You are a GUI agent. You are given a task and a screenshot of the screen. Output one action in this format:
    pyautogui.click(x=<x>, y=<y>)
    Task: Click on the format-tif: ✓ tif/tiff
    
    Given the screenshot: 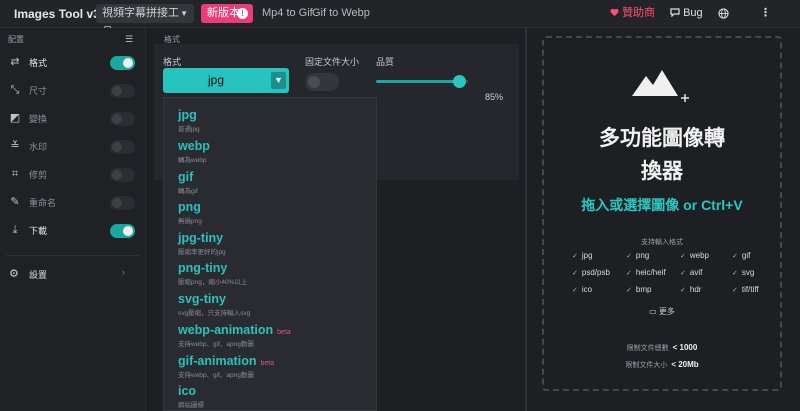 What is the action you would take?
    pyautogui.click(x=745, y=289)
    